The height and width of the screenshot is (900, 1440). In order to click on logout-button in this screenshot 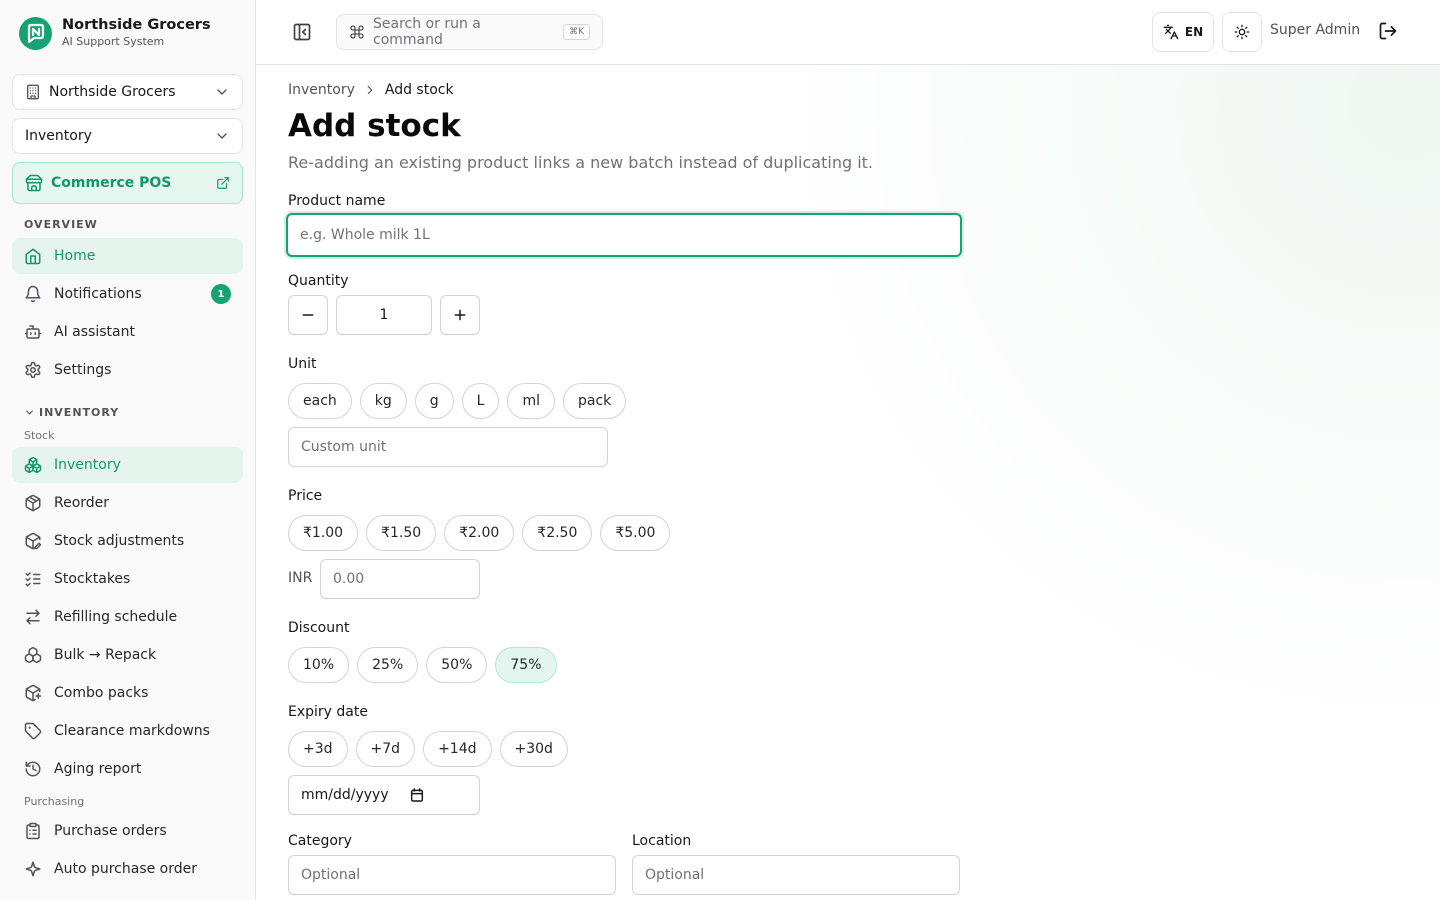, I will do `click(1389, 32)`.